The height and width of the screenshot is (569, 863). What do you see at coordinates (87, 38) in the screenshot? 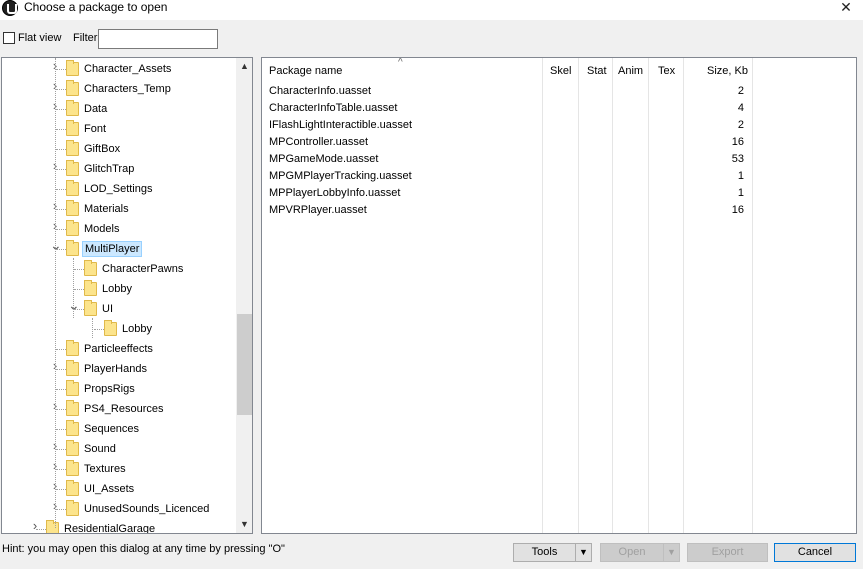
I see `filter-label: Filter:` at bounding box center [87, 38].